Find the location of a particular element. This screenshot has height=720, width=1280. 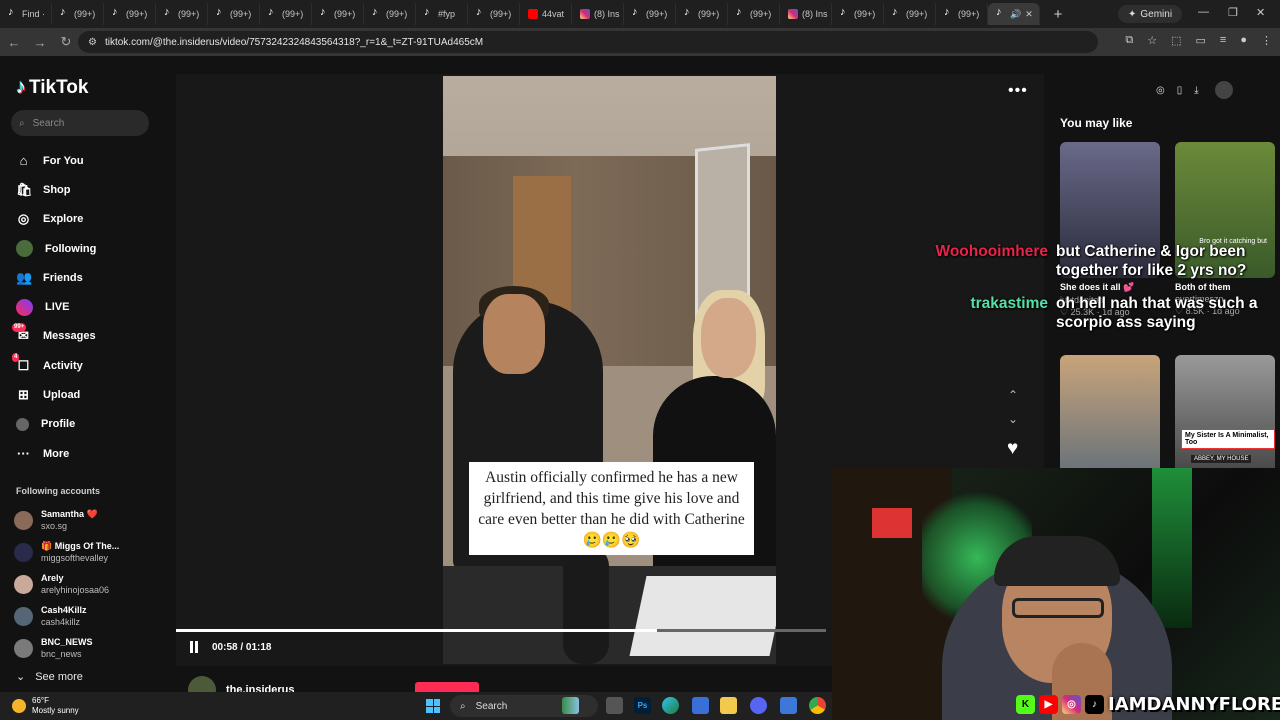

sidepanel-icon: ▭ is located at coordinates (1201, 40).